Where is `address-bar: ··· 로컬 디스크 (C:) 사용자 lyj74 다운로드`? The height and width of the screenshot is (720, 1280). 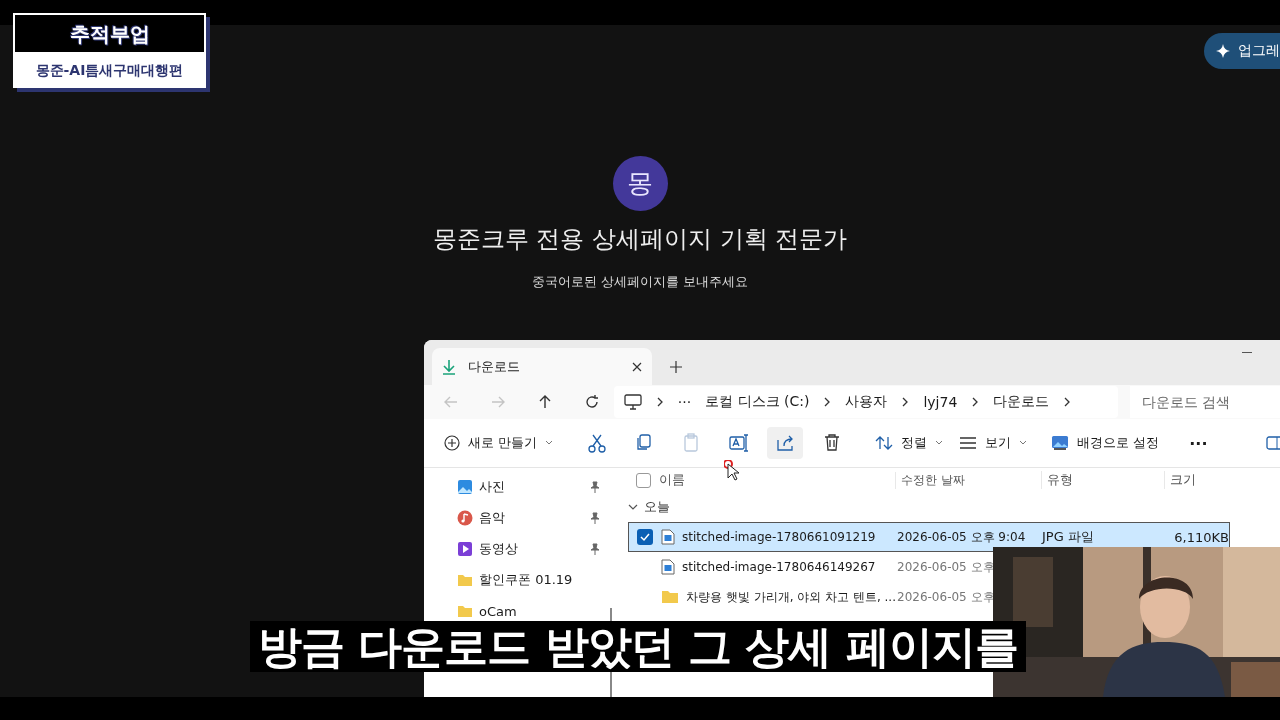
address-bar: ··· 로컬 디스크 (C:) 사용자 lyj74 다운로드 is located at coordinates (865, 402).